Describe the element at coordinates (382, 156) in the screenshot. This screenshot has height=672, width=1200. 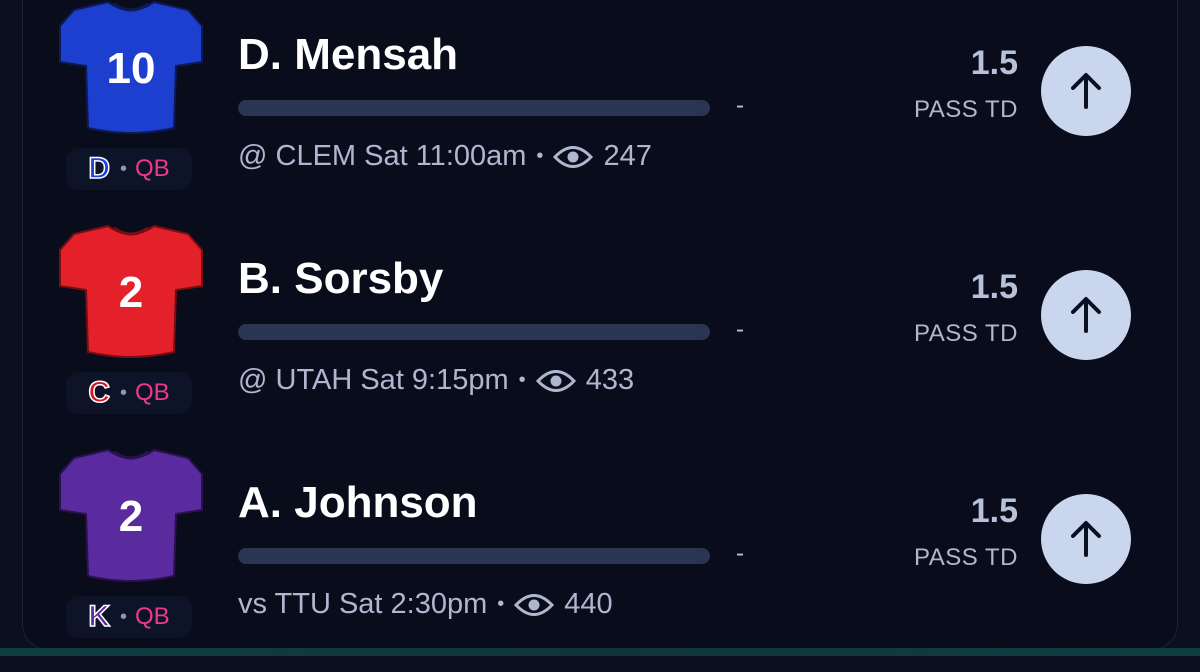
I see `matchup-text: @ CLEM Sat 11:00am` at that location.